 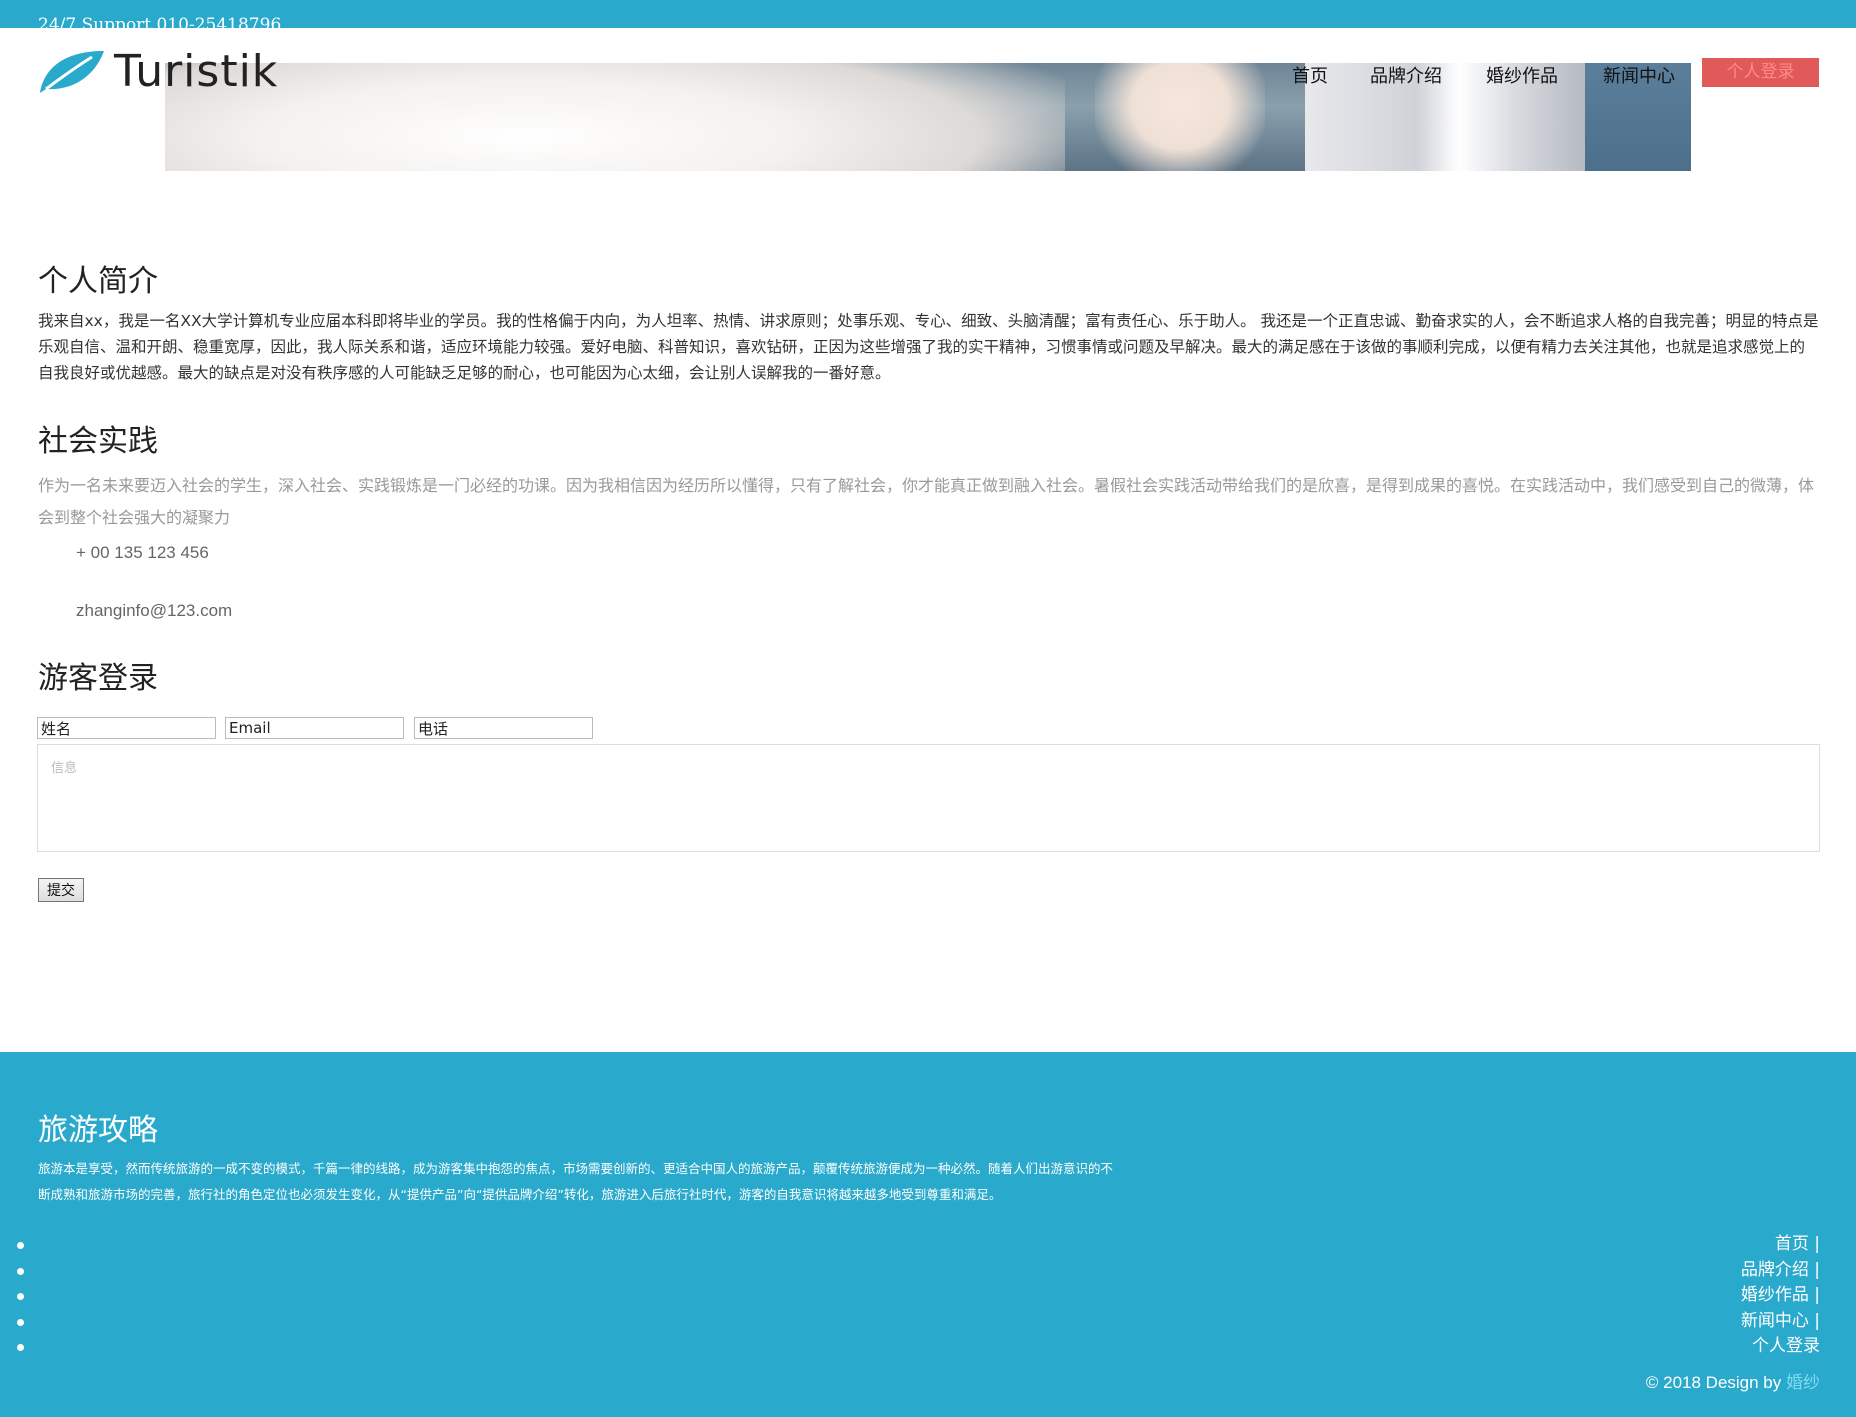 I want to click on login-button: 个人登录, so click(x=1760, y=72).